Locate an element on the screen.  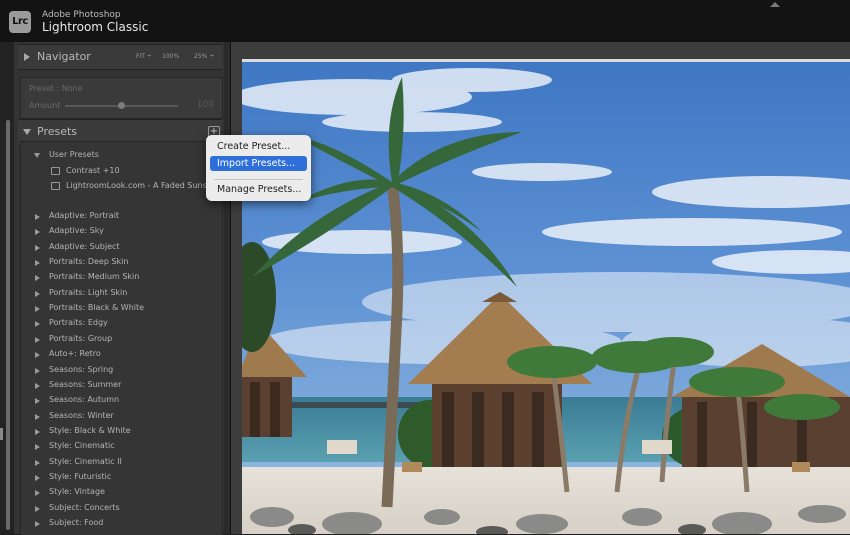
navigator-title: Navigator is located at coordinates (64, 56).